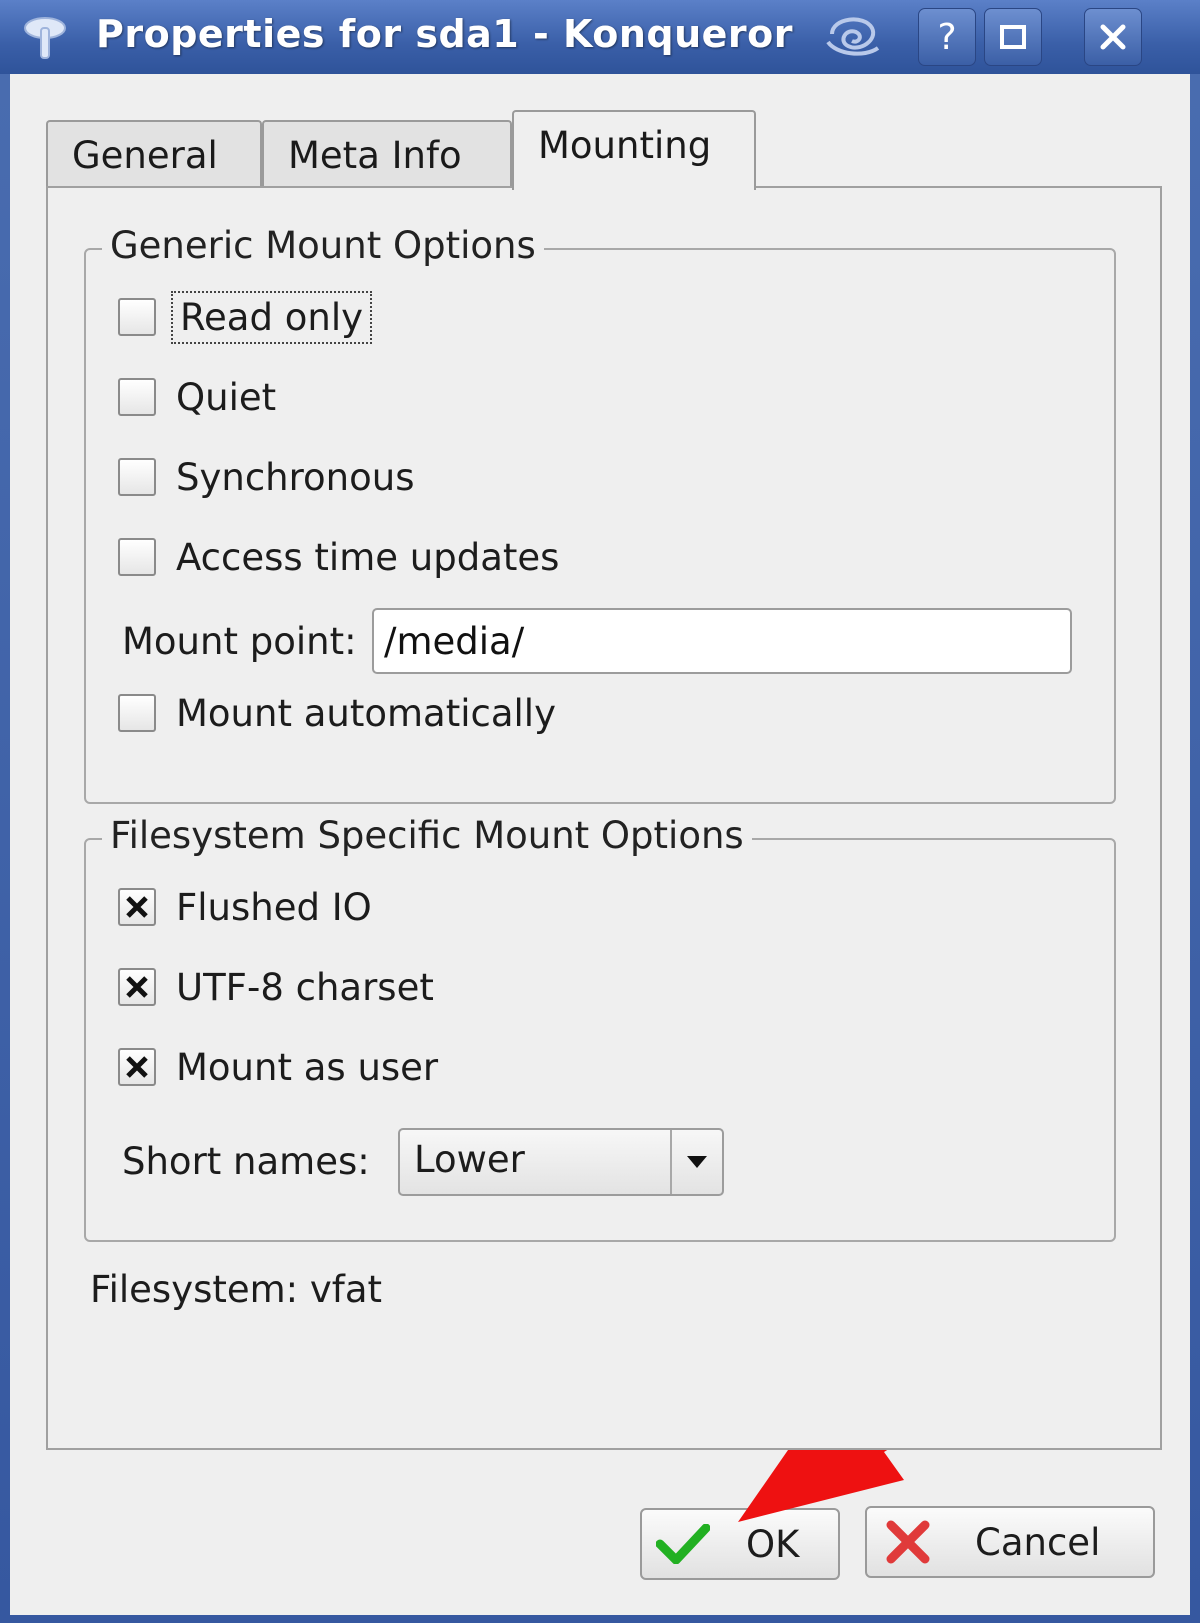 This screenshot has width=1200, height=1623. I want to click on mount-point-label: Mount point:, so click(239, 641).